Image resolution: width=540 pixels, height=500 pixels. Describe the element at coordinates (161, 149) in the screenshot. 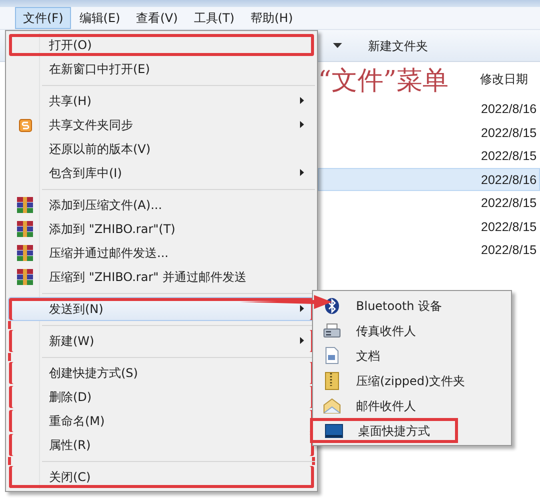

I see `menu-item: 还原以前的版本(V)` at that location.